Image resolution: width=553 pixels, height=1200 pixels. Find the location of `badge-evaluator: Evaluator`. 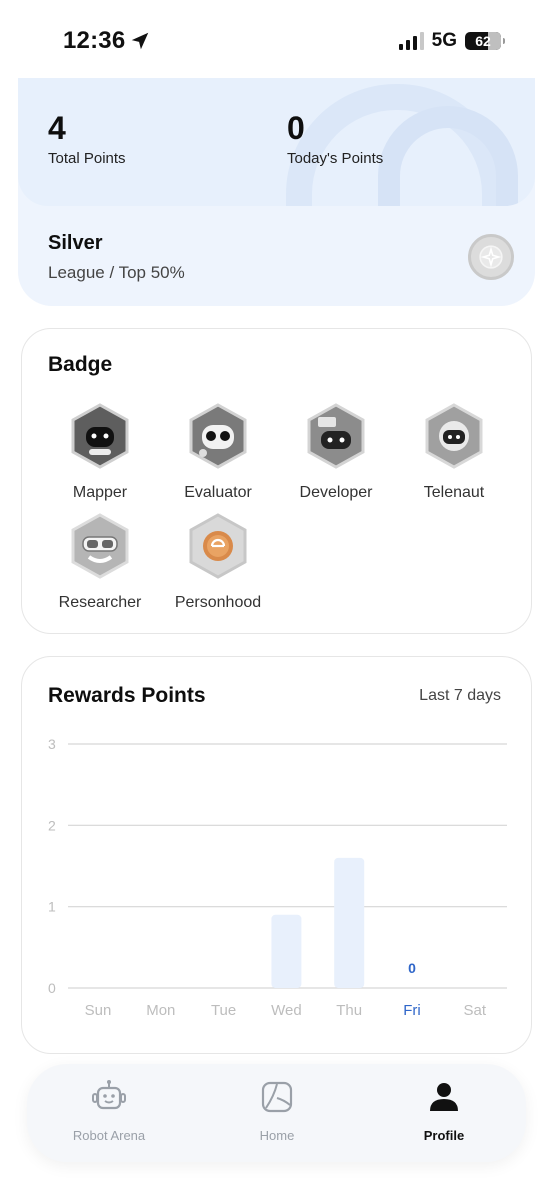

badge-evaluator: Evaluator is located at coordinates (218, 452).